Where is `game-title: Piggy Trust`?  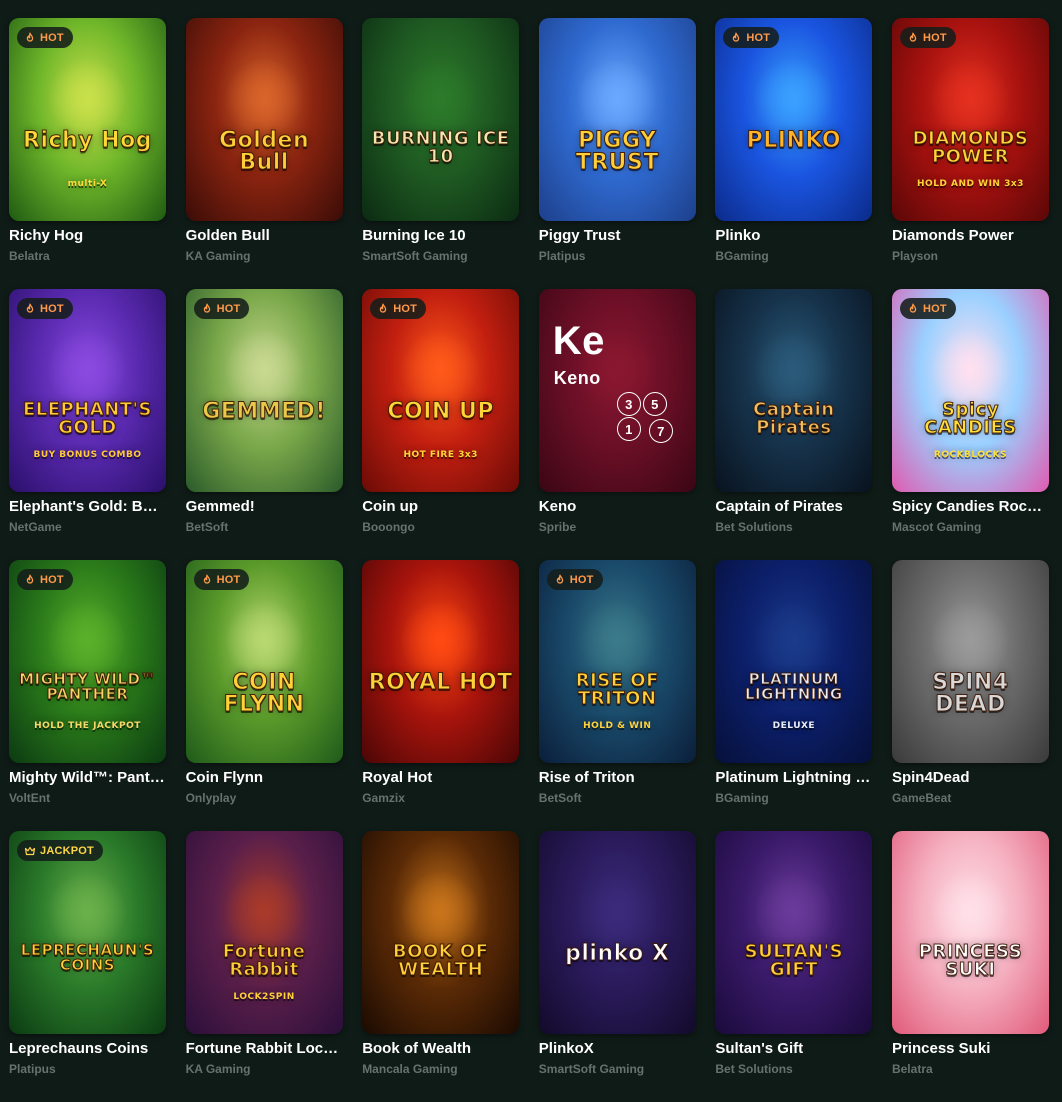
game-title: Piggy Trust is located at coordinates (617, 235).